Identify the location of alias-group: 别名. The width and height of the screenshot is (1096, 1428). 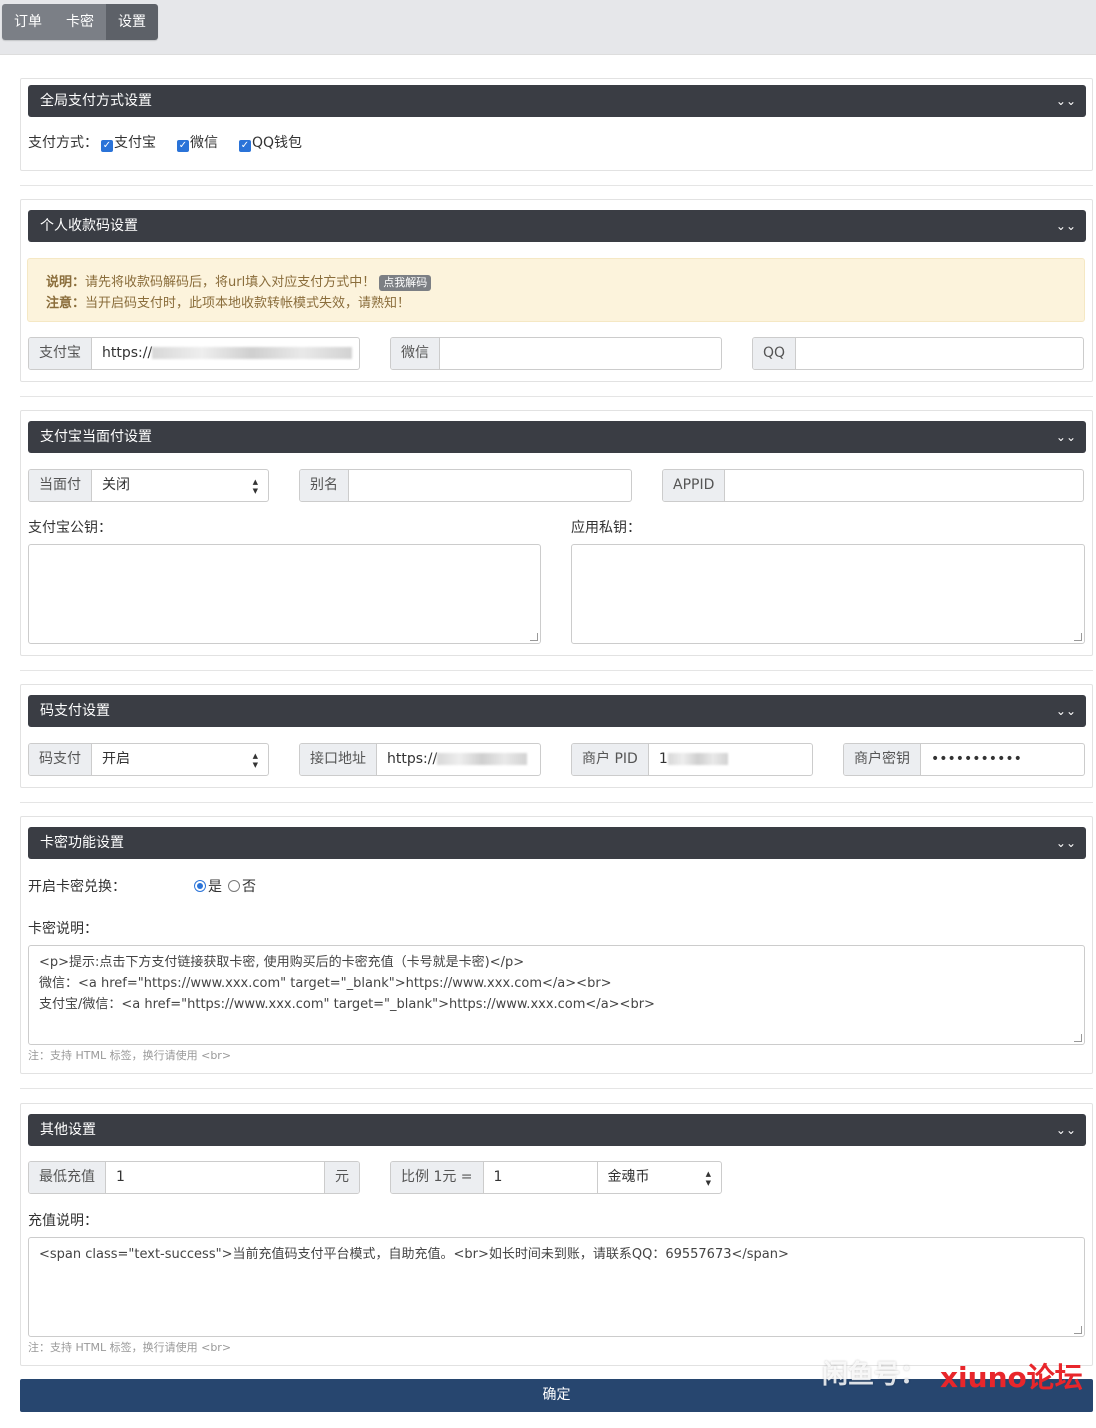
(465, 485).